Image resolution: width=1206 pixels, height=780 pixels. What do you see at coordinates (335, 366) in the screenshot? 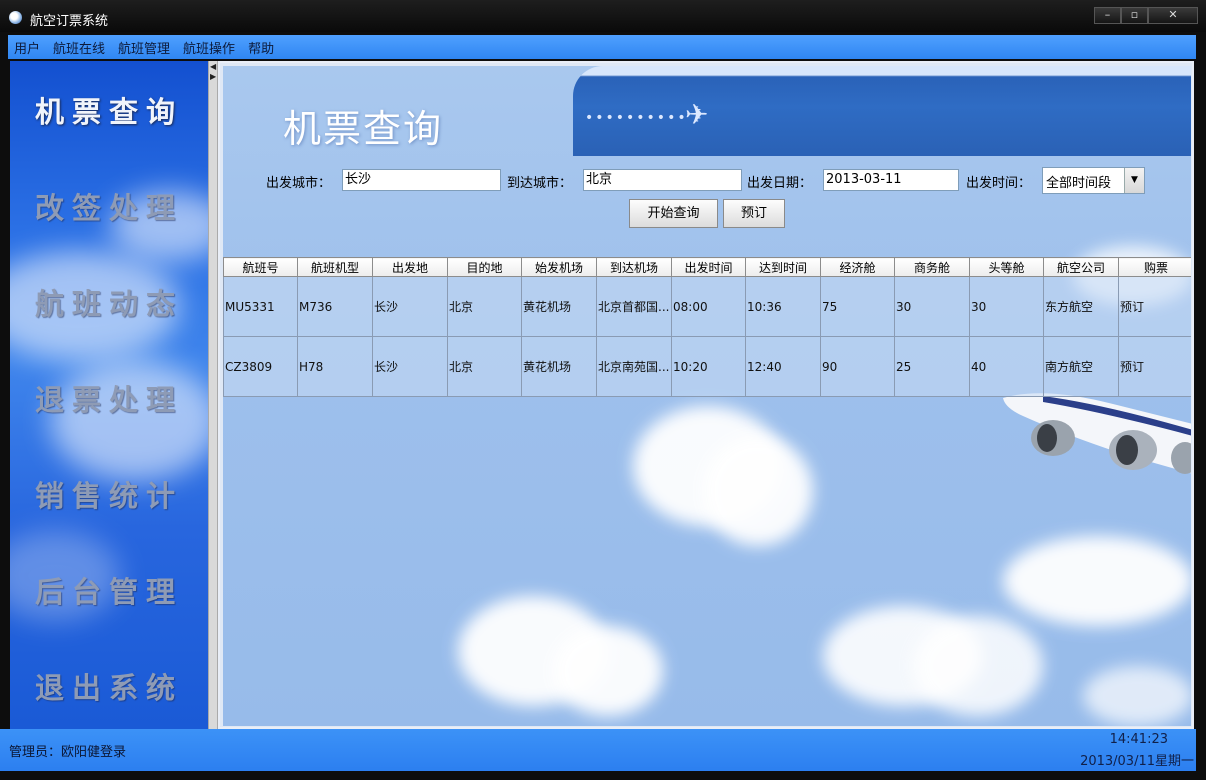
I see `table-cell: H78` at bounding box center [335, 366].